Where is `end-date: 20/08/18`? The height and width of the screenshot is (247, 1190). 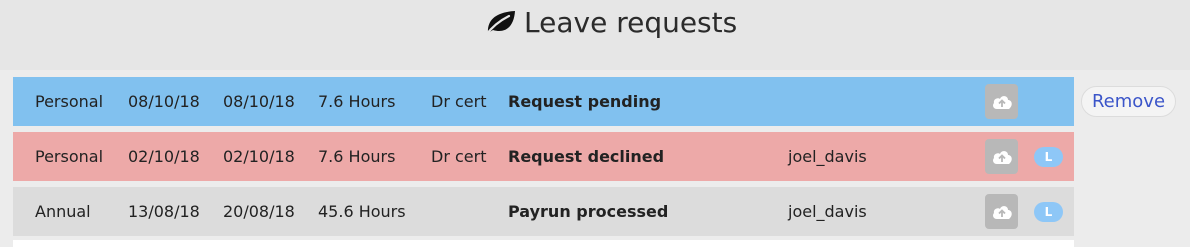 end-date: 20/08/18 is located at coordinates (259, 211).